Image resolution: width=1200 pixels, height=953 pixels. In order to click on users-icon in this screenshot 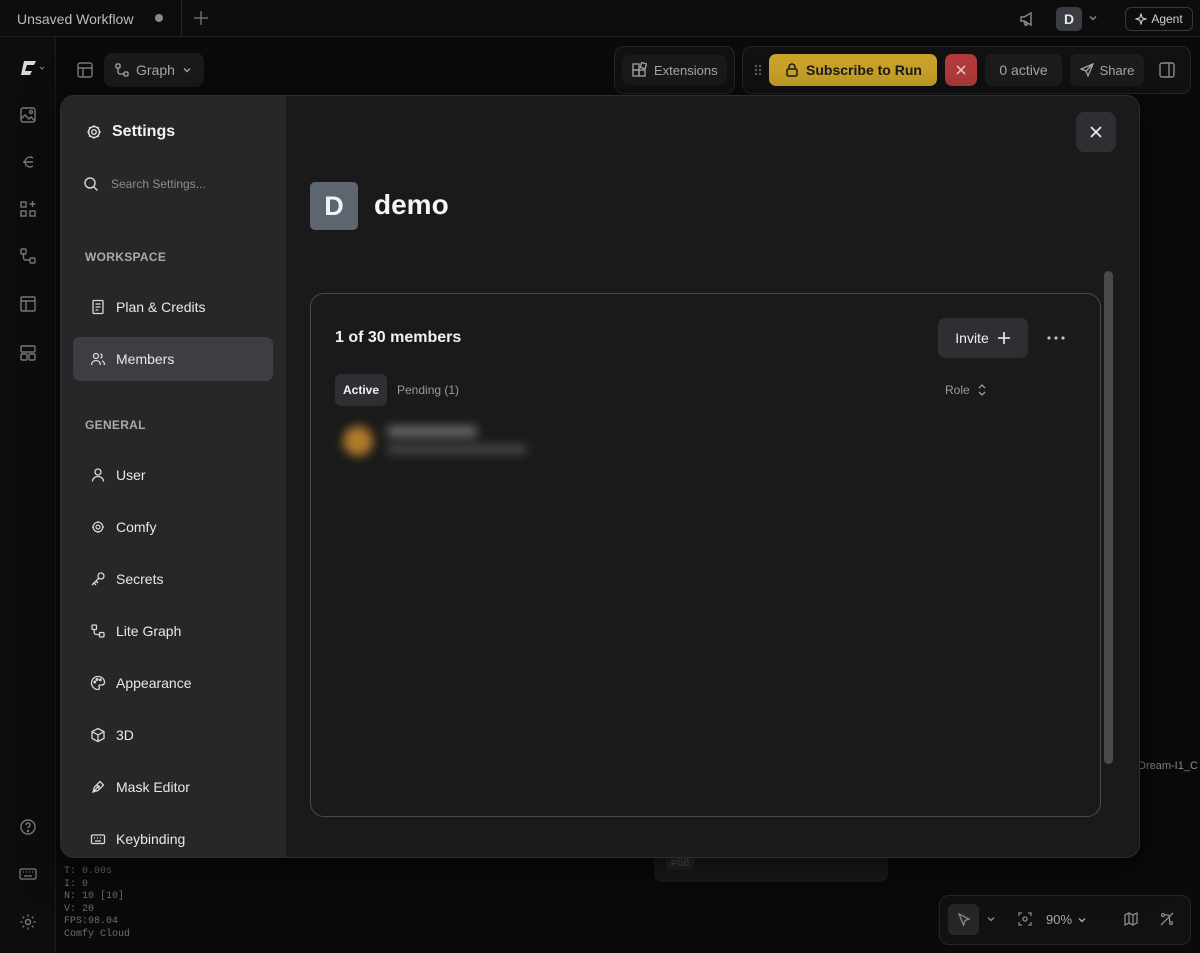, I will do `click(98, 359)`.